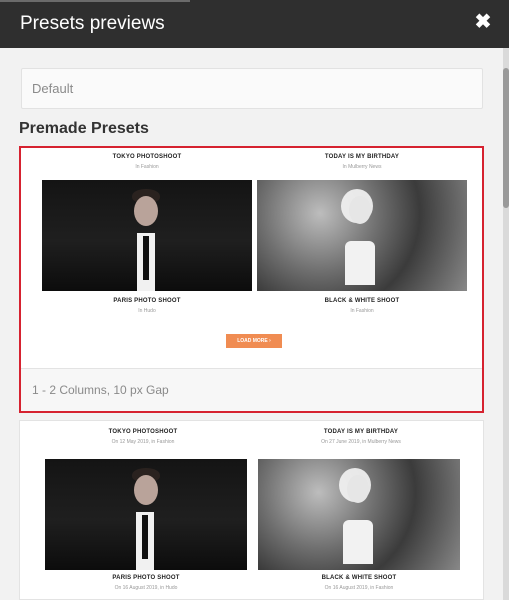 This screenshot has width=509, height=600. Describe the element at coordinates (362, 162) in the screenshot. I see `preview-item: TODAY IS MY BIRTHDAY In Mulberry News` at that location.